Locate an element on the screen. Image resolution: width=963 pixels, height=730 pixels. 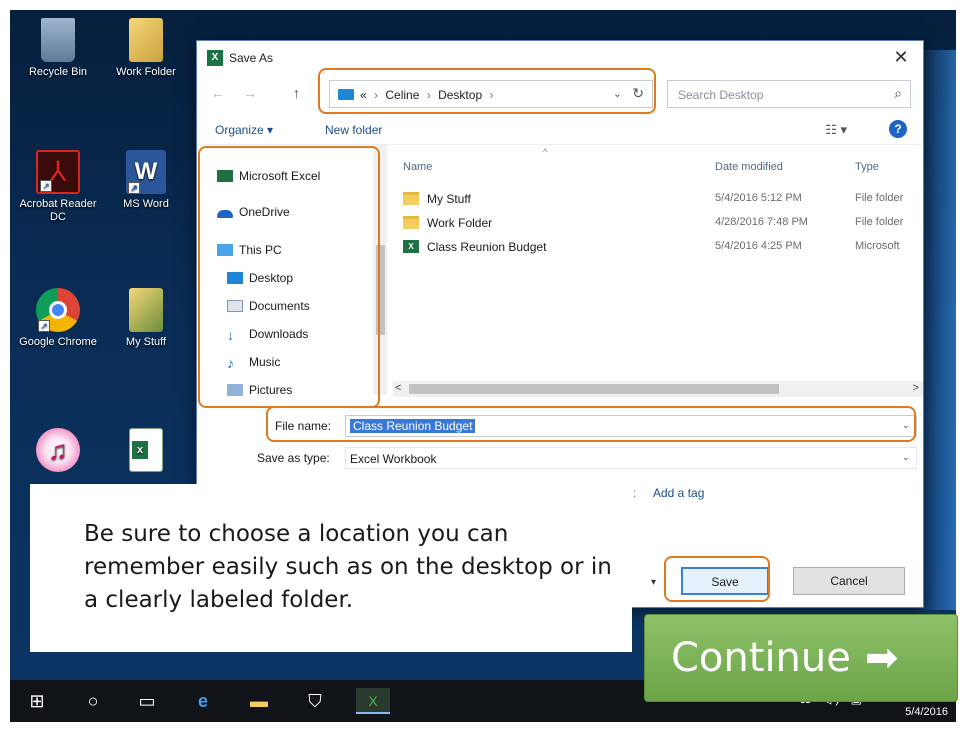
excel-file-icon: x is located at coordinates (146, 450).